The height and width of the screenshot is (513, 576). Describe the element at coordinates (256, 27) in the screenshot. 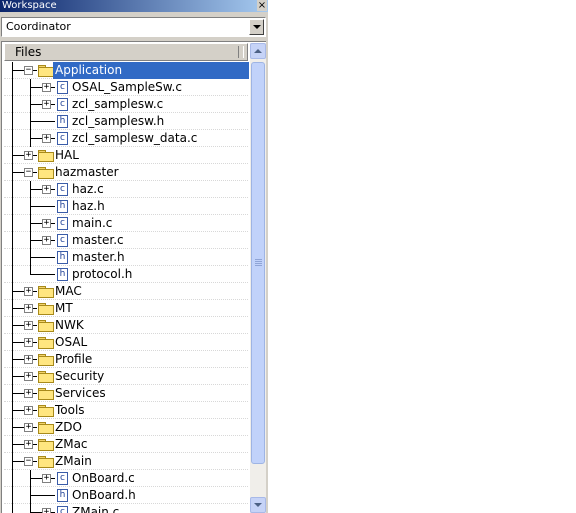

I see `chevron-down-icon` at that location.